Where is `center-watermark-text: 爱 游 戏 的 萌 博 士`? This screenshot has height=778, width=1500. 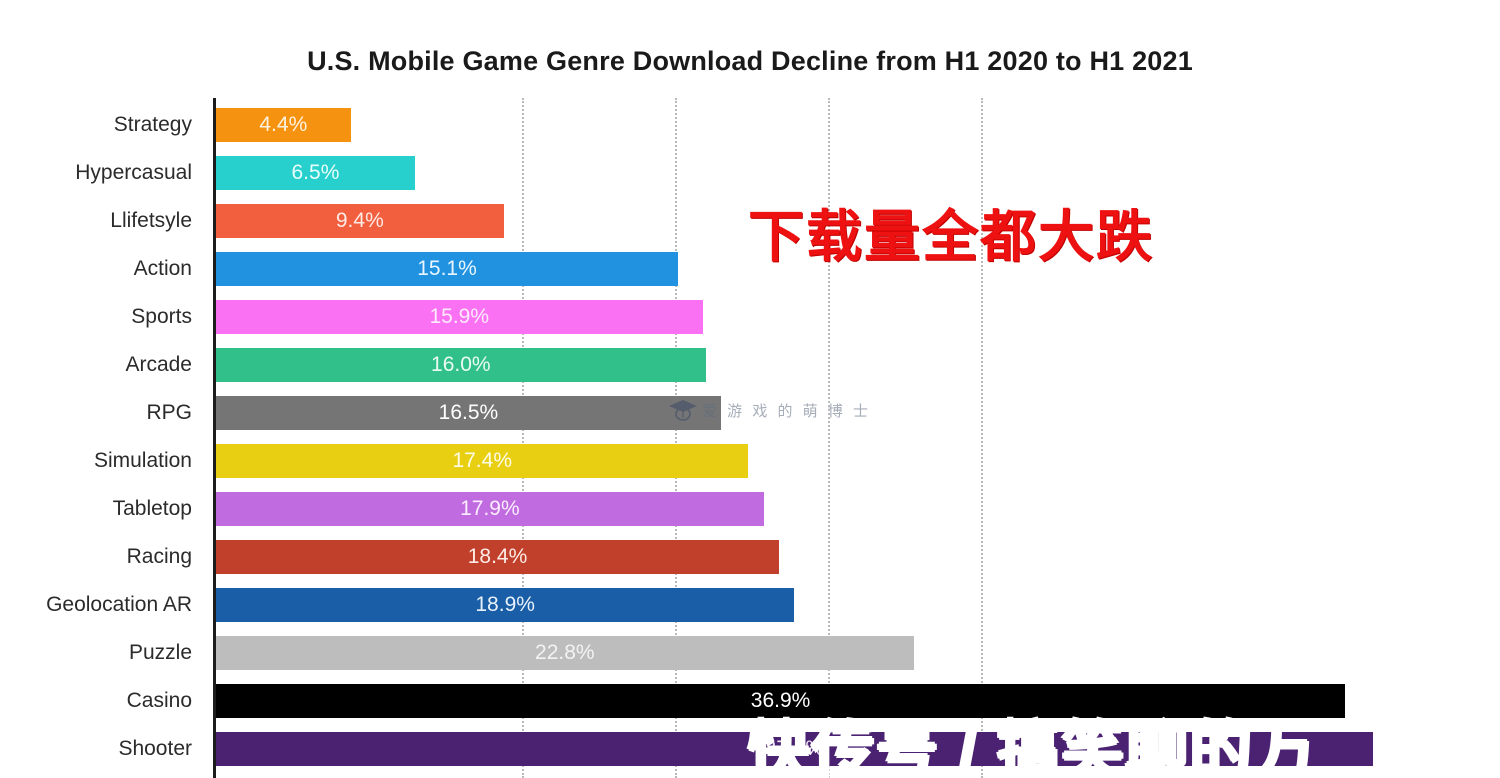
center-watermark-text: 爱 游 戏 的 萌 博 士 is located at coordinates (787, 411).